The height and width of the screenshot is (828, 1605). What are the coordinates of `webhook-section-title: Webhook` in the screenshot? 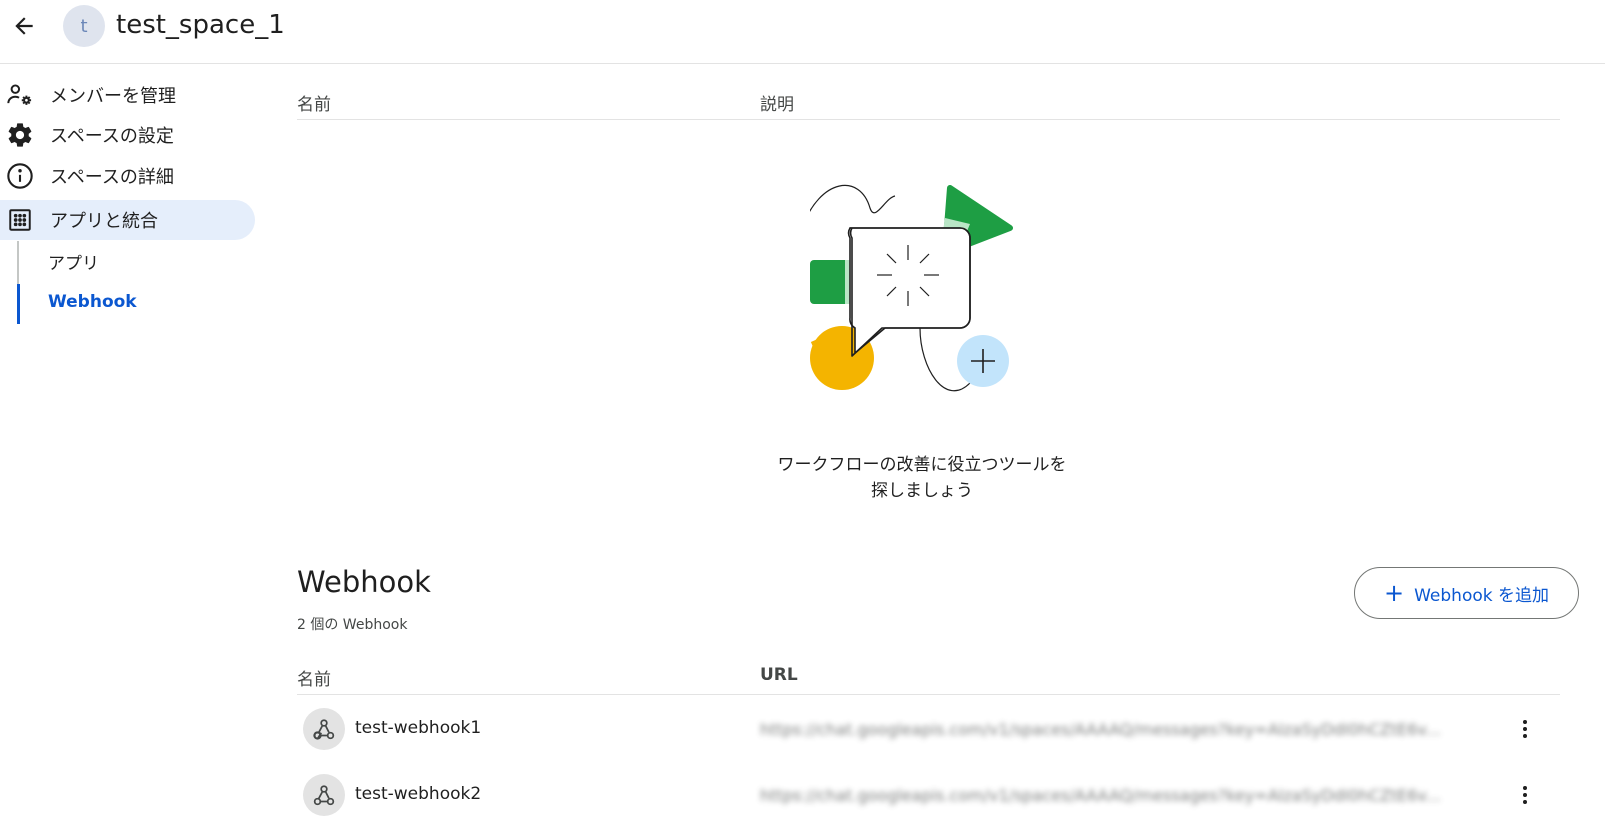 It's located at (364, 582).